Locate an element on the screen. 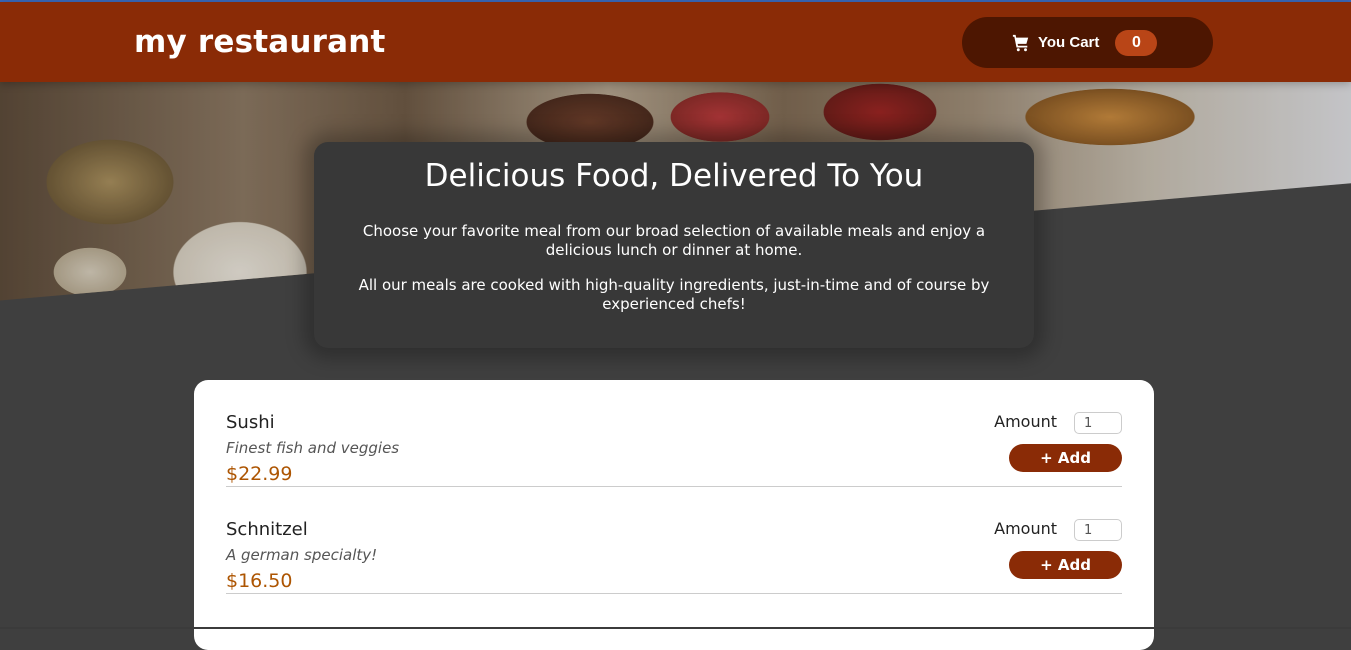 Image resolution: width=1351 pixels, height=650 pixels. cart-label: You Cart is located at coordinates (1069, 42).